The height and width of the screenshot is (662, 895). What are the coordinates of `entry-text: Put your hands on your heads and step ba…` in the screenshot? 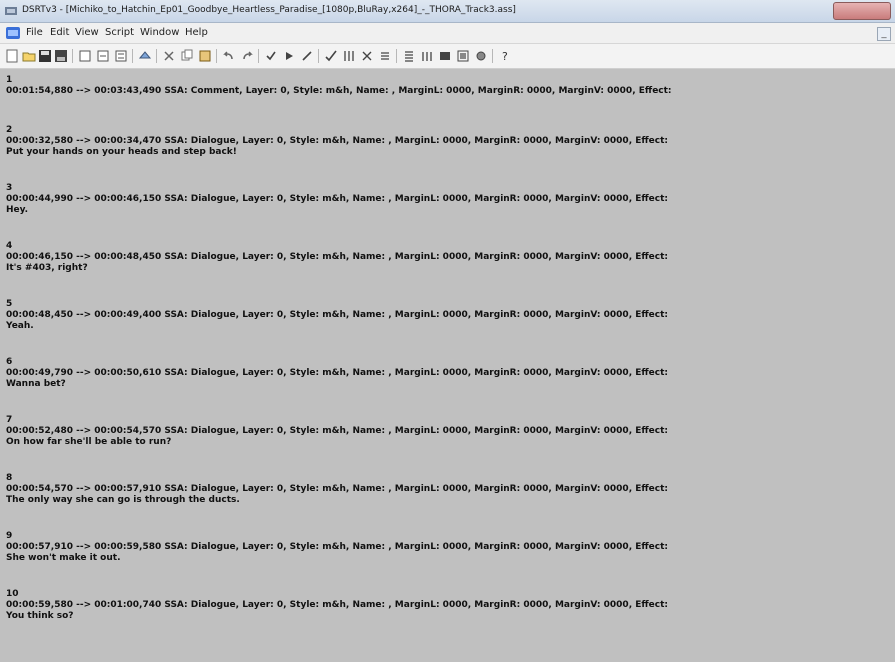 It's located at (121, 152).